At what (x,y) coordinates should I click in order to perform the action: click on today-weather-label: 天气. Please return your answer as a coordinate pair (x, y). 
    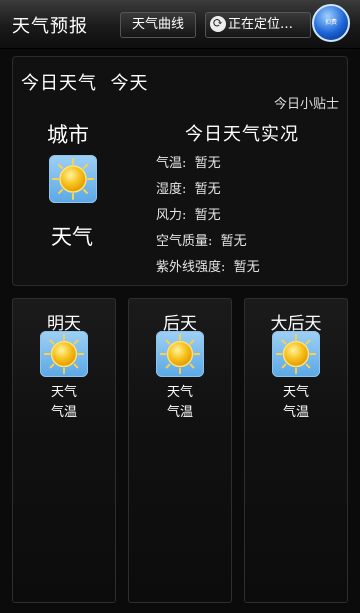
    Looking at the image, I should click on (72, 237).